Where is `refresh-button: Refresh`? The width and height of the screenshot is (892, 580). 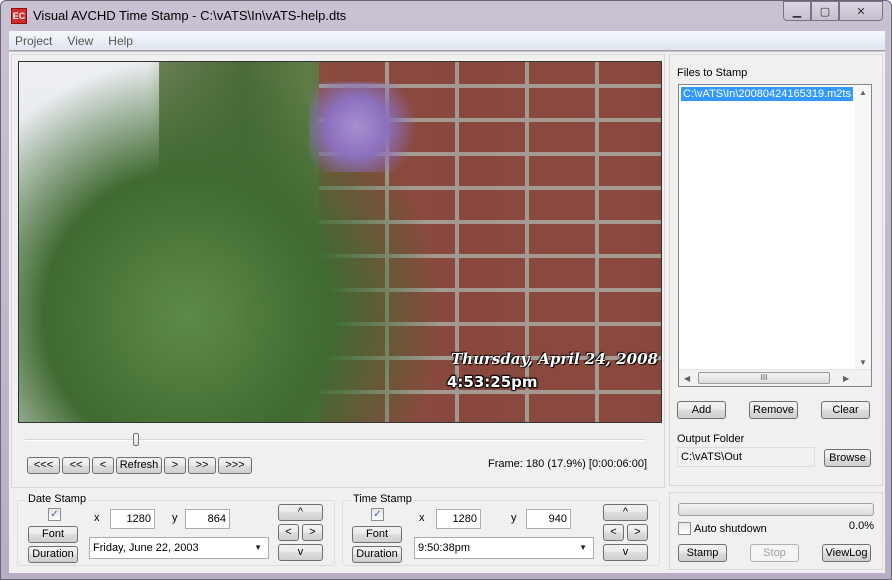 refresh-button: Refresh is located at coordinates (139, 465).